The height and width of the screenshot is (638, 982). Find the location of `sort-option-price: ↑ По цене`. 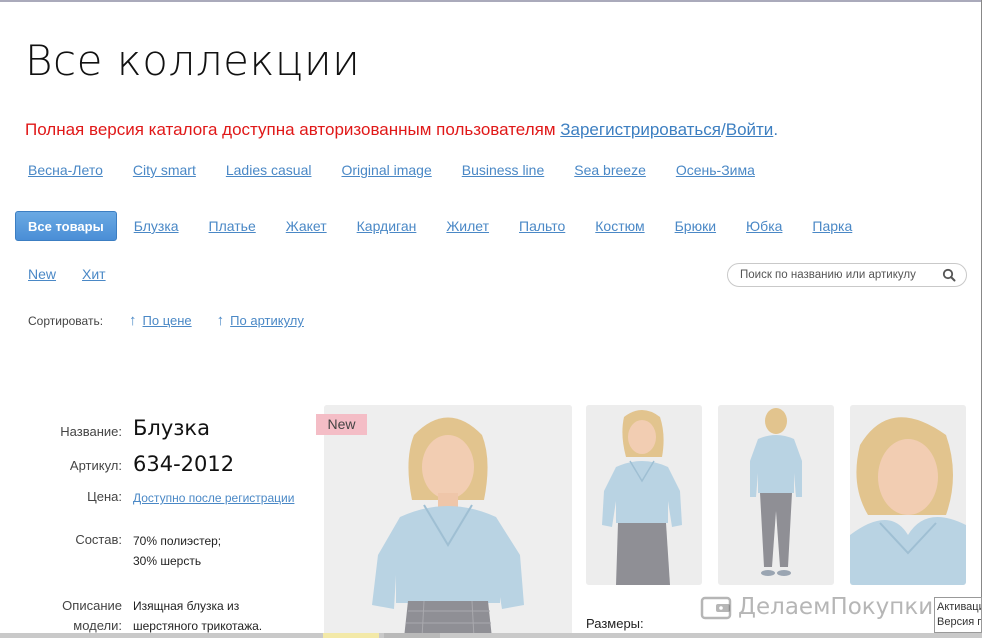

sort-option-price: ↑ По цене is located at coordinates (160, 320).